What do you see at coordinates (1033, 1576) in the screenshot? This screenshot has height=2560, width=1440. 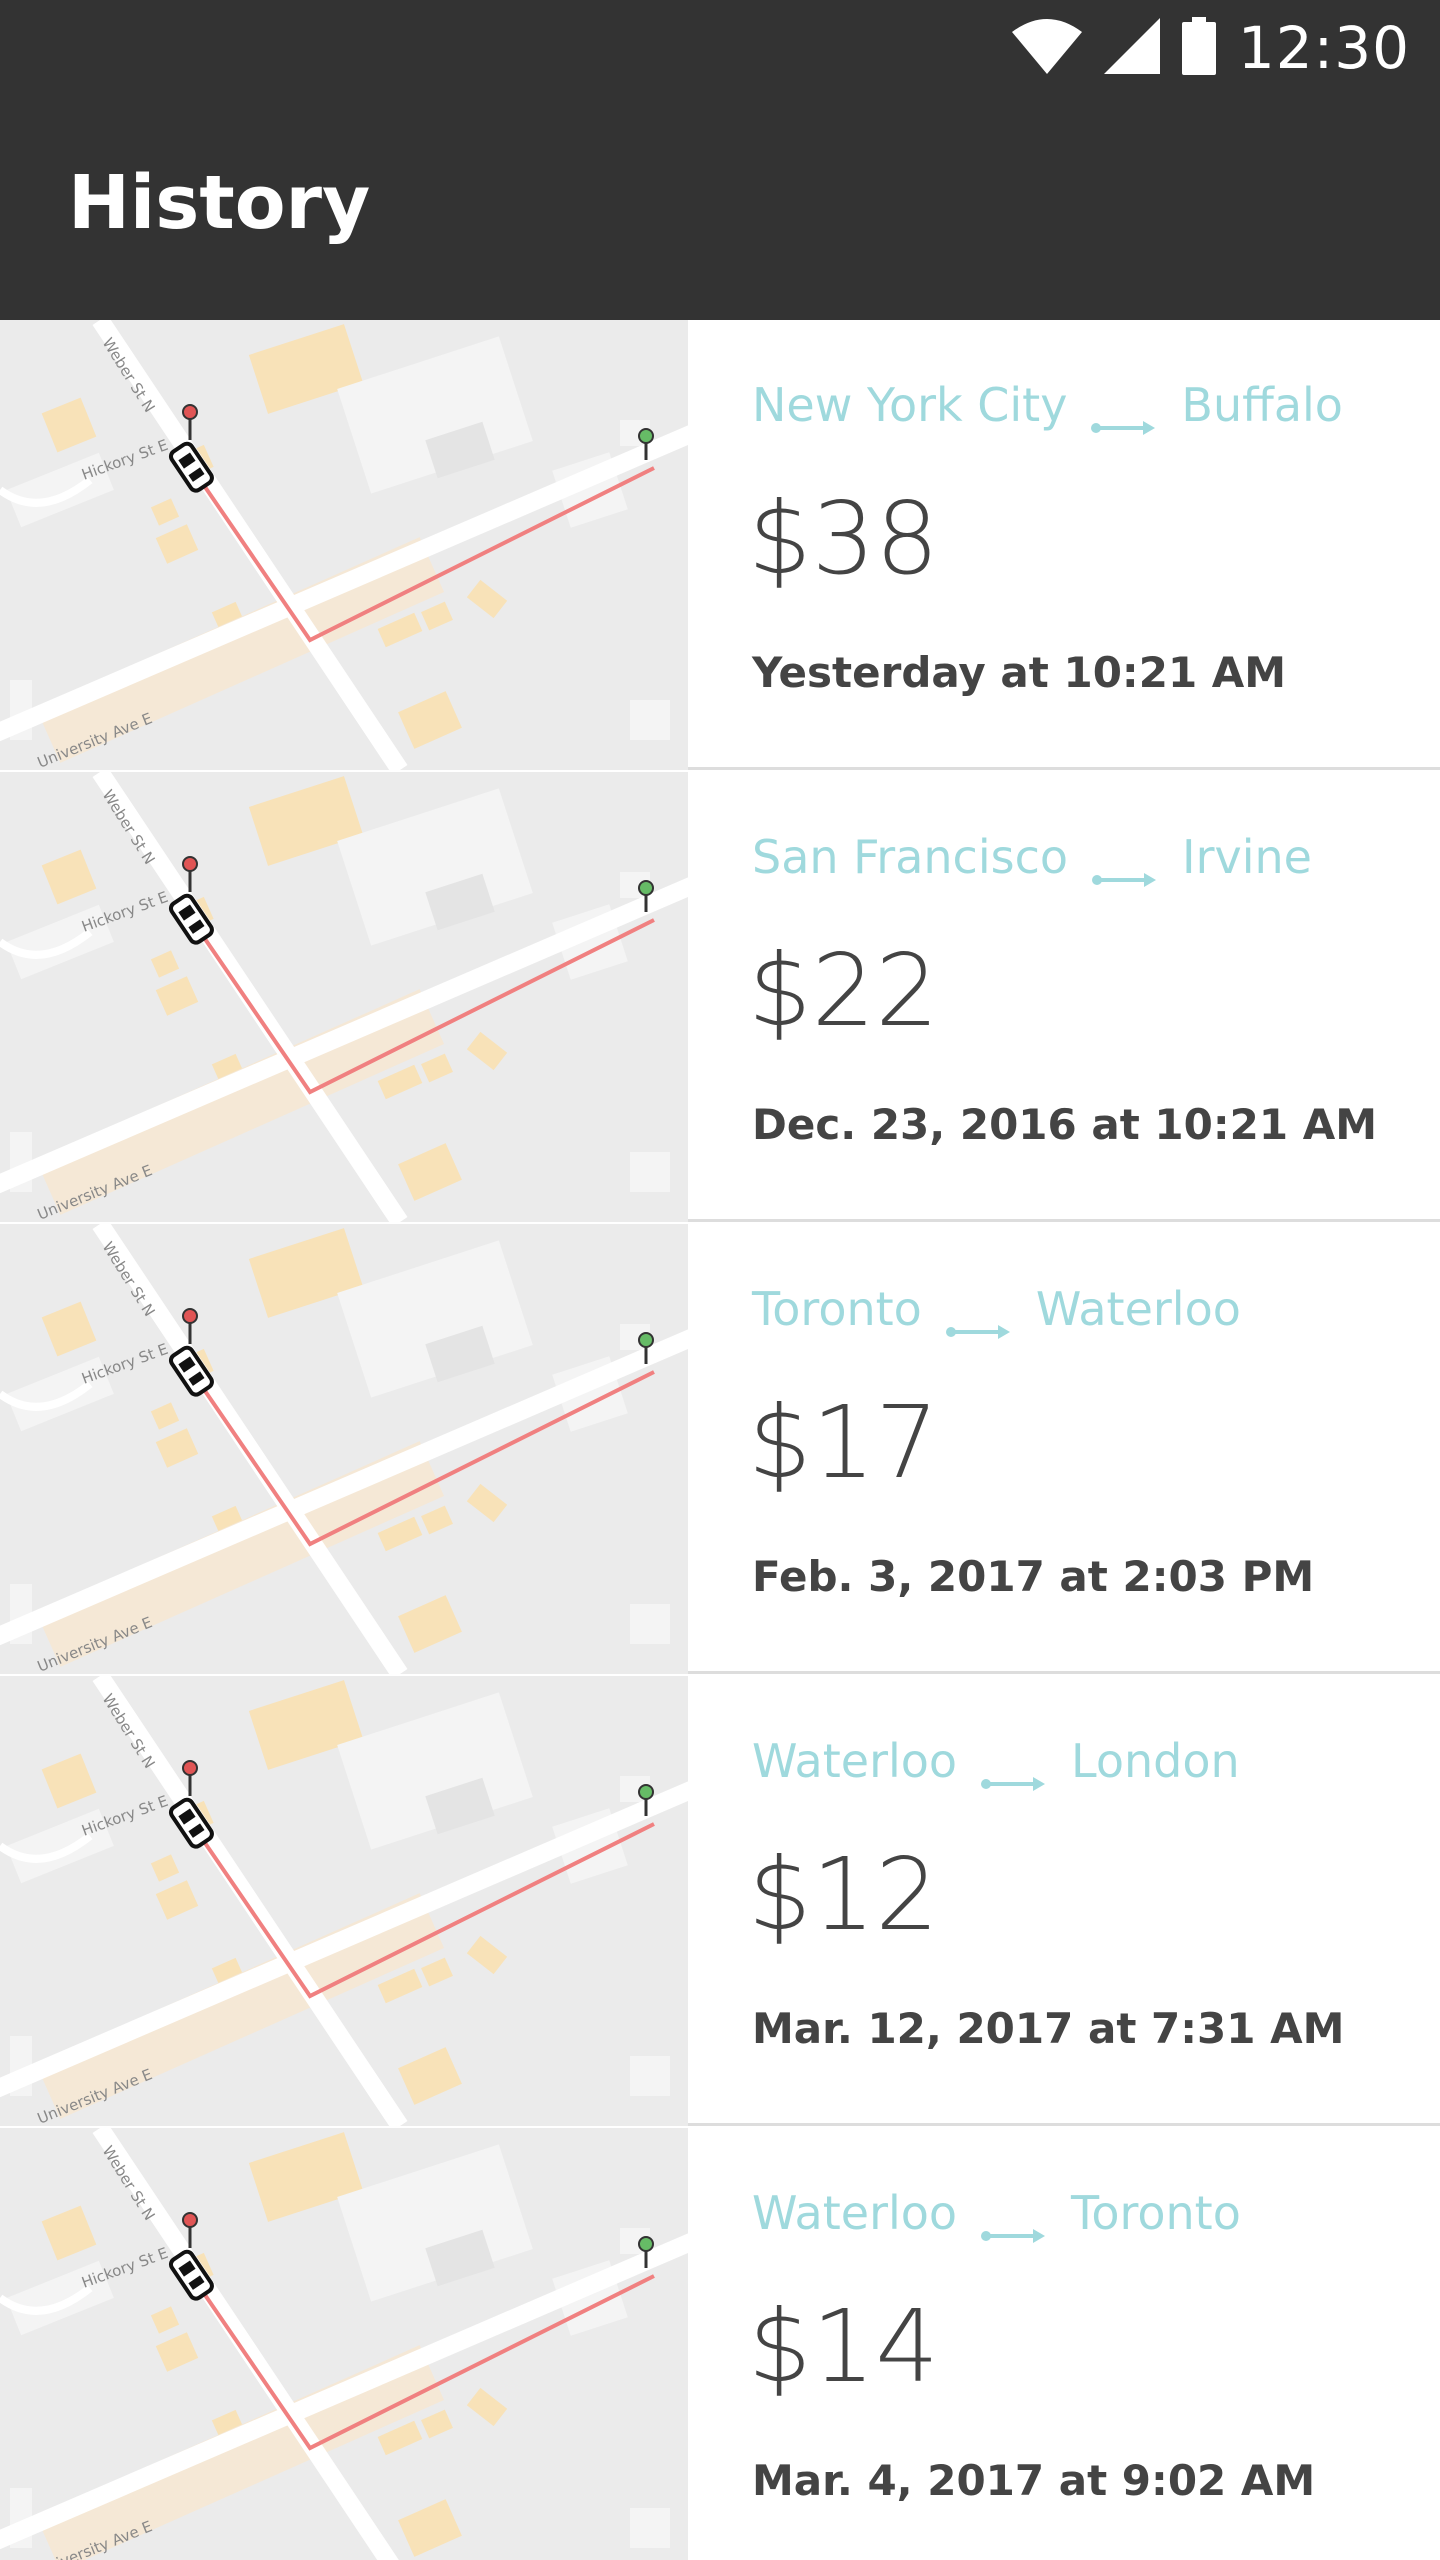 I see `trip-datetime: Feb. 3, 2017 at 2:03 PM` at bounding box center [1033, 1576].